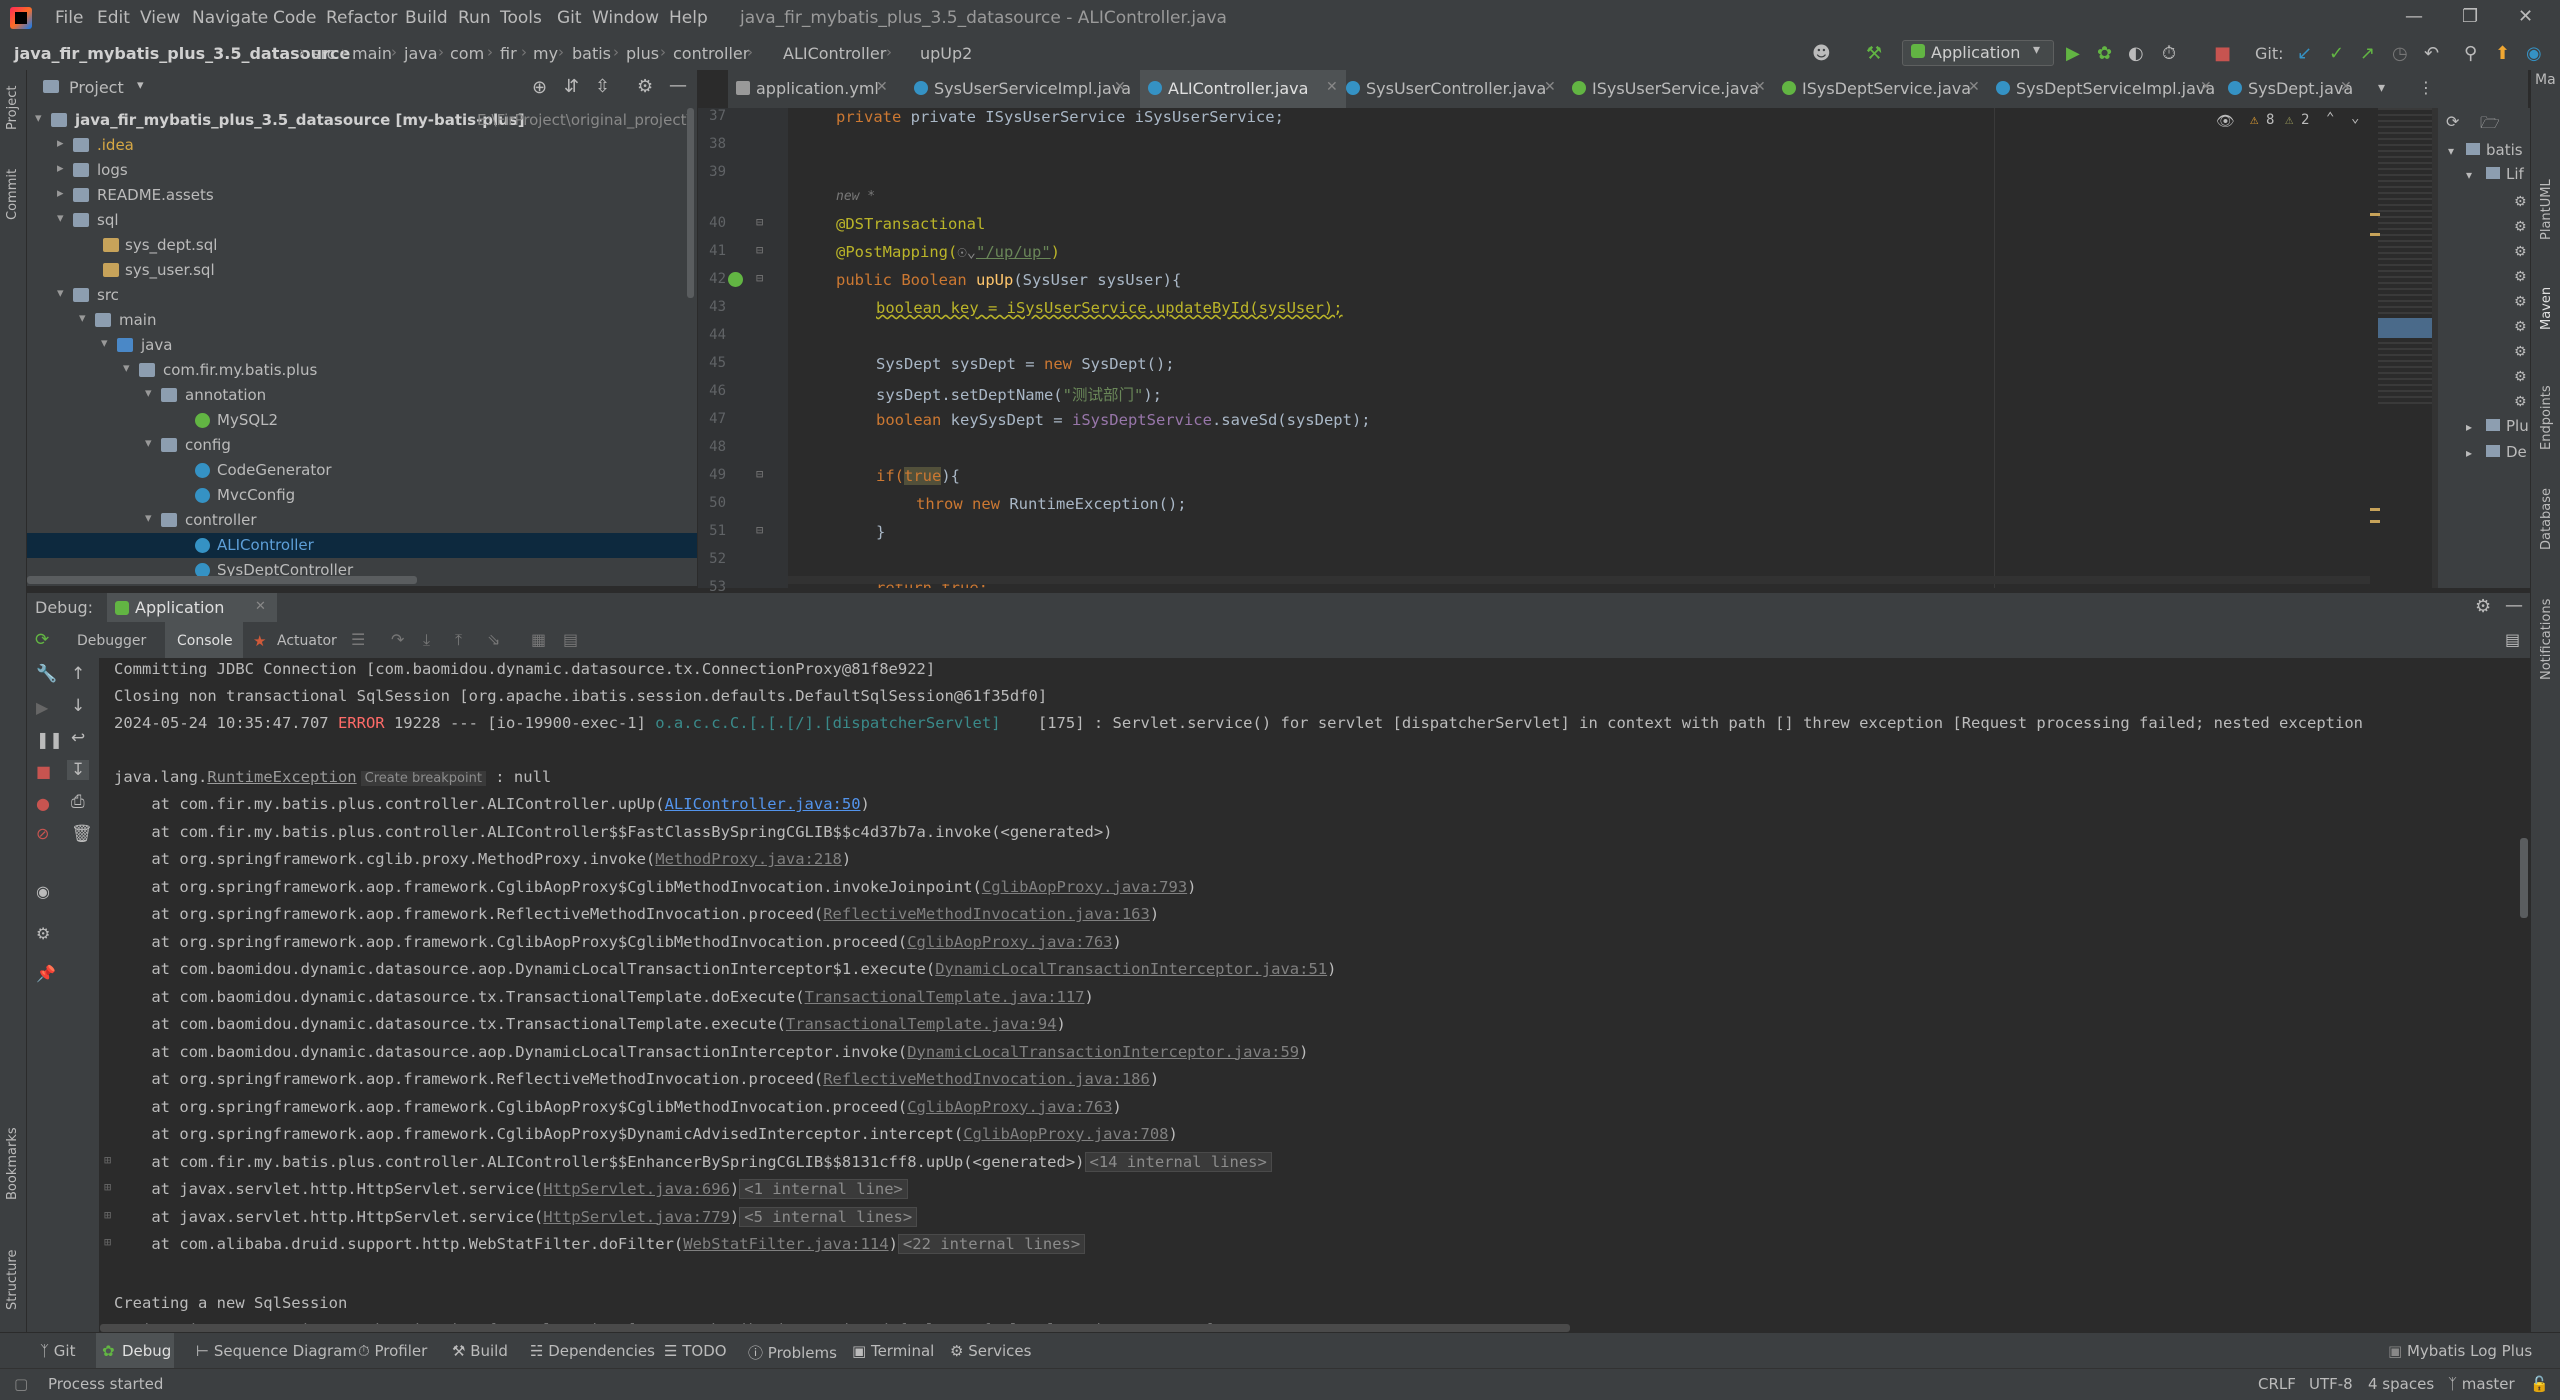 Image resolution: width=2560 pixels, height=1400 pixels. What do you see at coordinates (362, 520) in the screenshot?
I see `tree-item-controller: ▾ controller` at bounding box center [362, 520].